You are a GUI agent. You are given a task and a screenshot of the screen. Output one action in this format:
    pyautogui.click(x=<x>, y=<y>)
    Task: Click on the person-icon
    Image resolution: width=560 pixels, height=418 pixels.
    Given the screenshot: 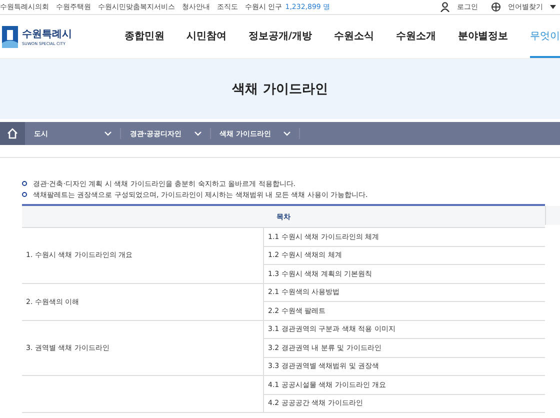 What is the action you would take?
    pyautogui.click(x=445, y=7)
    